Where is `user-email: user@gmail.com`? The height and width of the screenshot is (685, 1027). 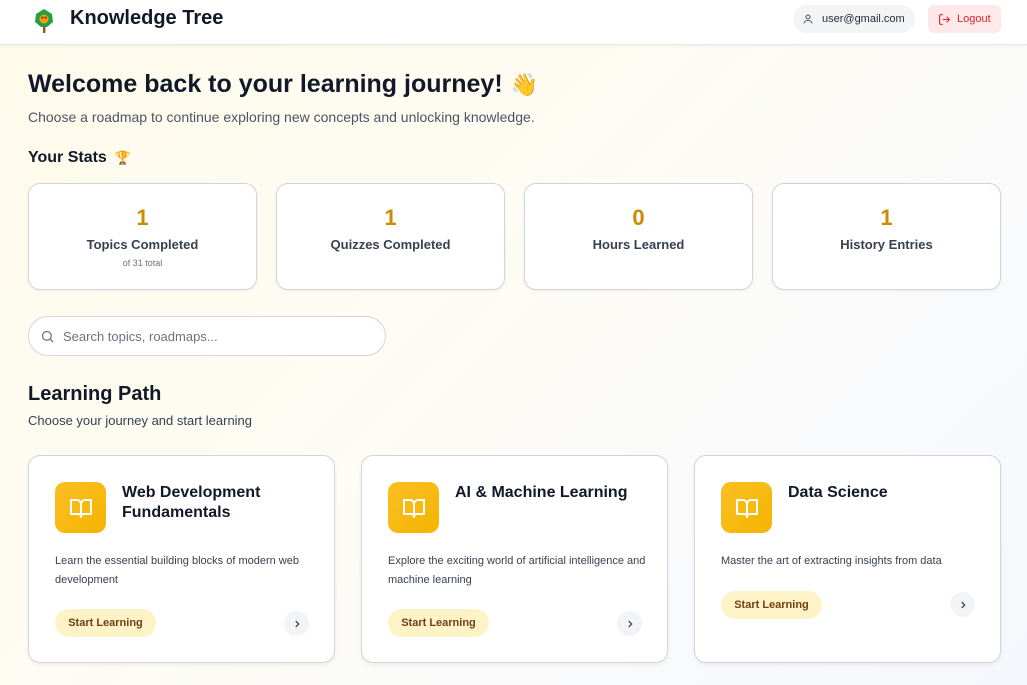
user-email: user@gmail.com is located at coordinates (863, 19).